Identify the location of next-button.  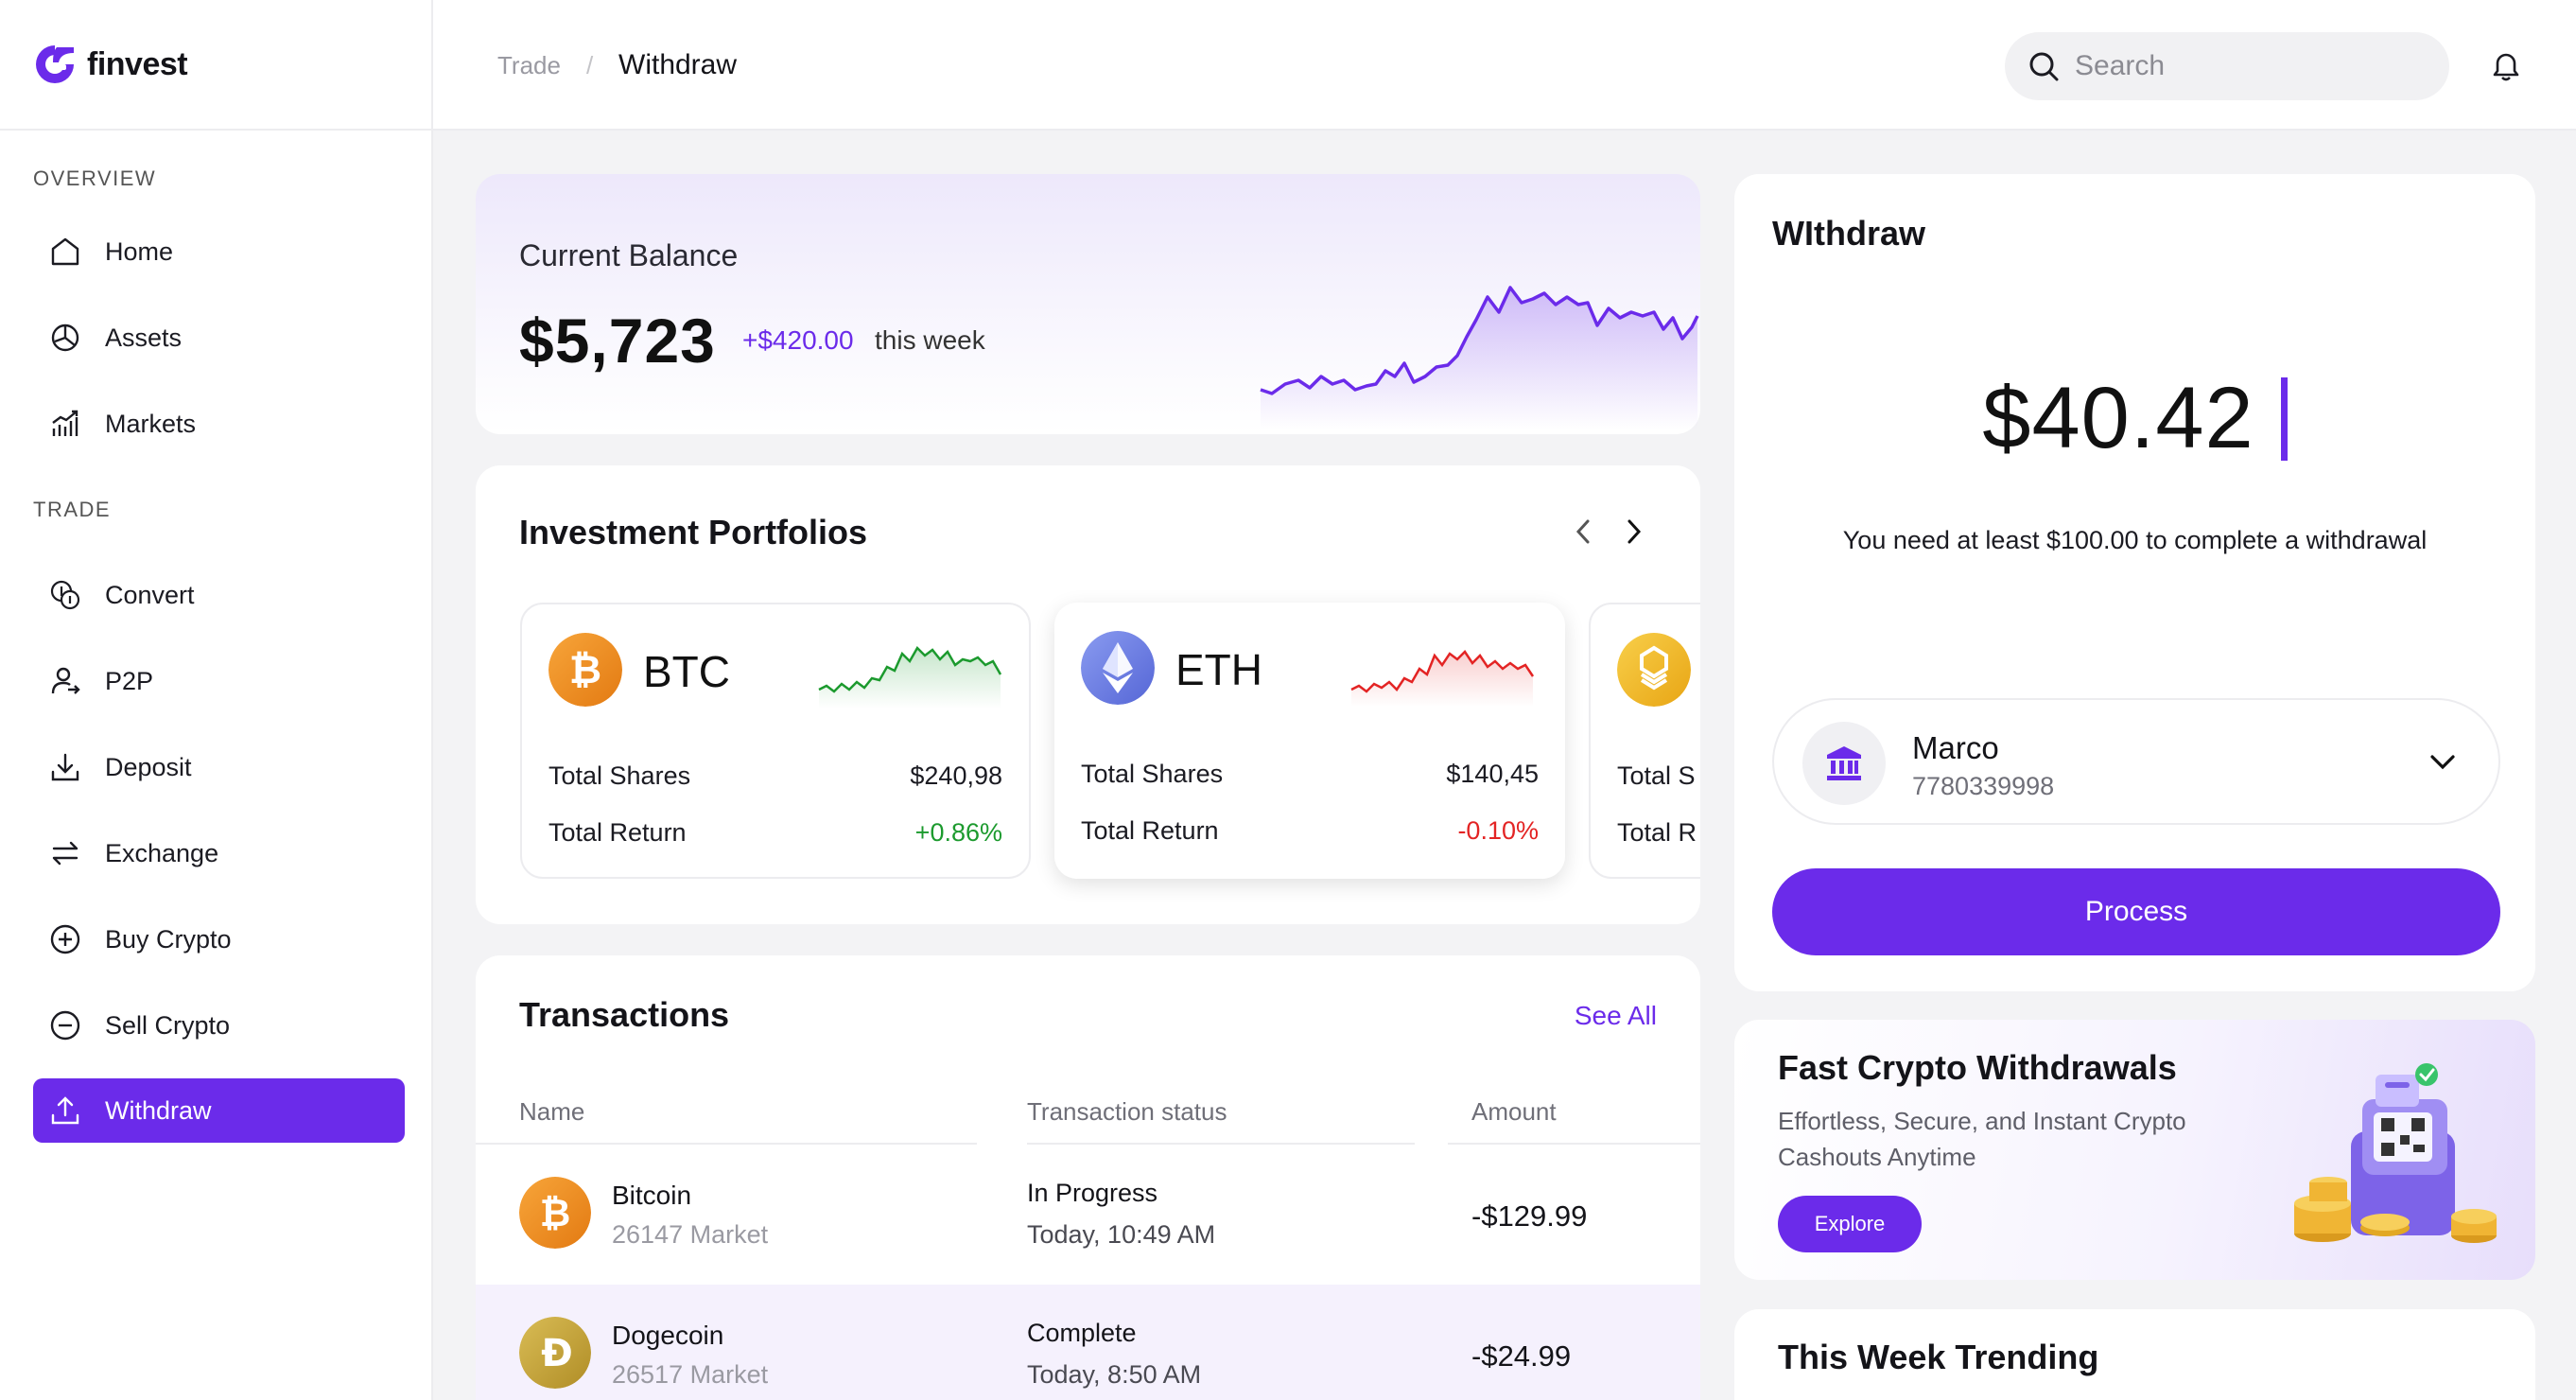
(1633, 532).